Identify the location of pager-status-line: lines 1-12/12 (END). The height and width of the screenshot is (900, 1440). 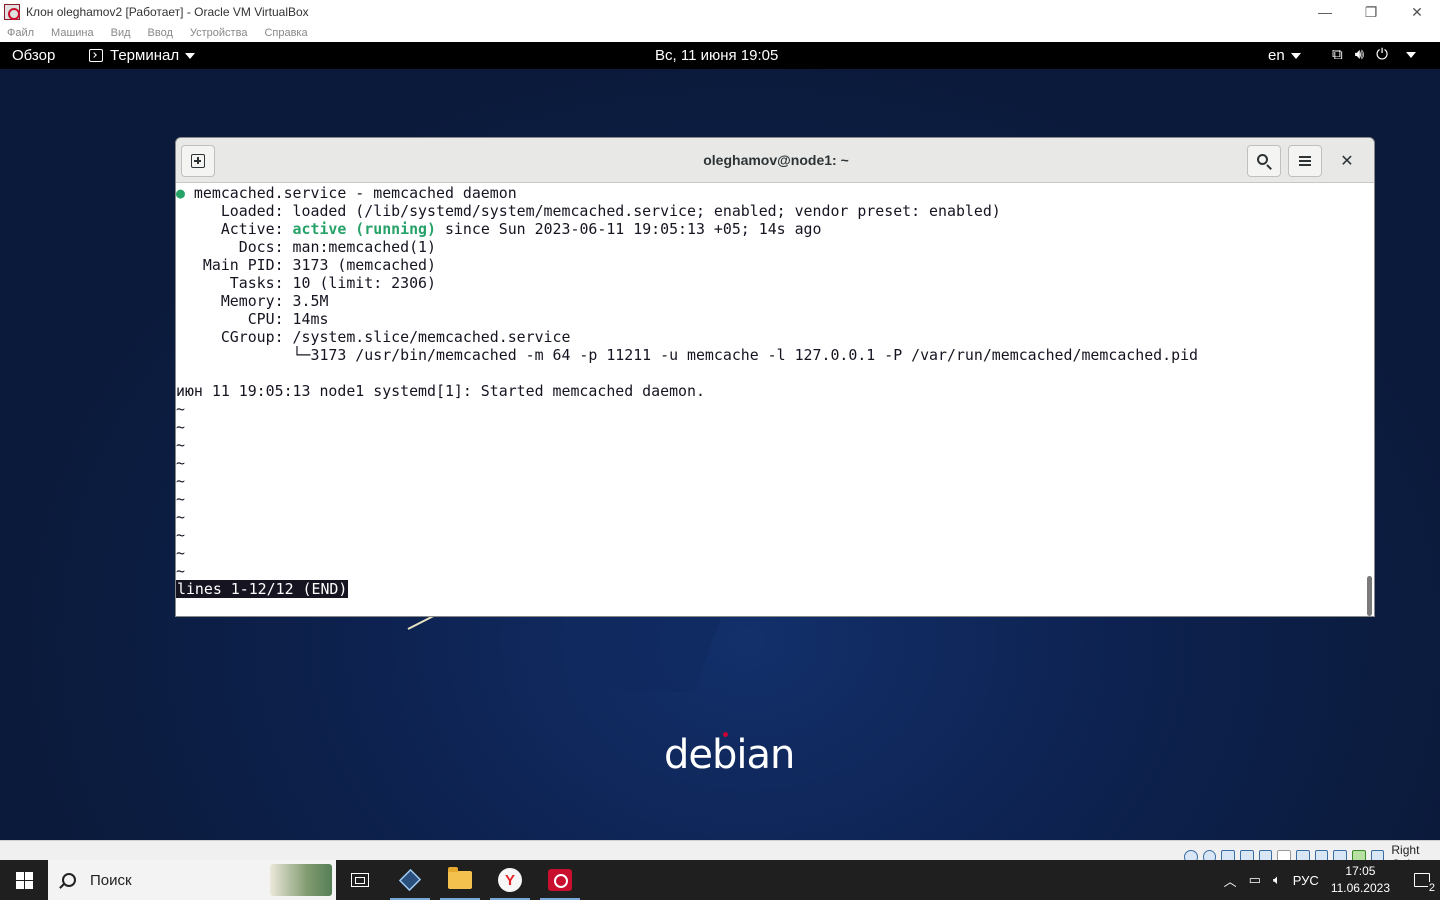
(262, 589).